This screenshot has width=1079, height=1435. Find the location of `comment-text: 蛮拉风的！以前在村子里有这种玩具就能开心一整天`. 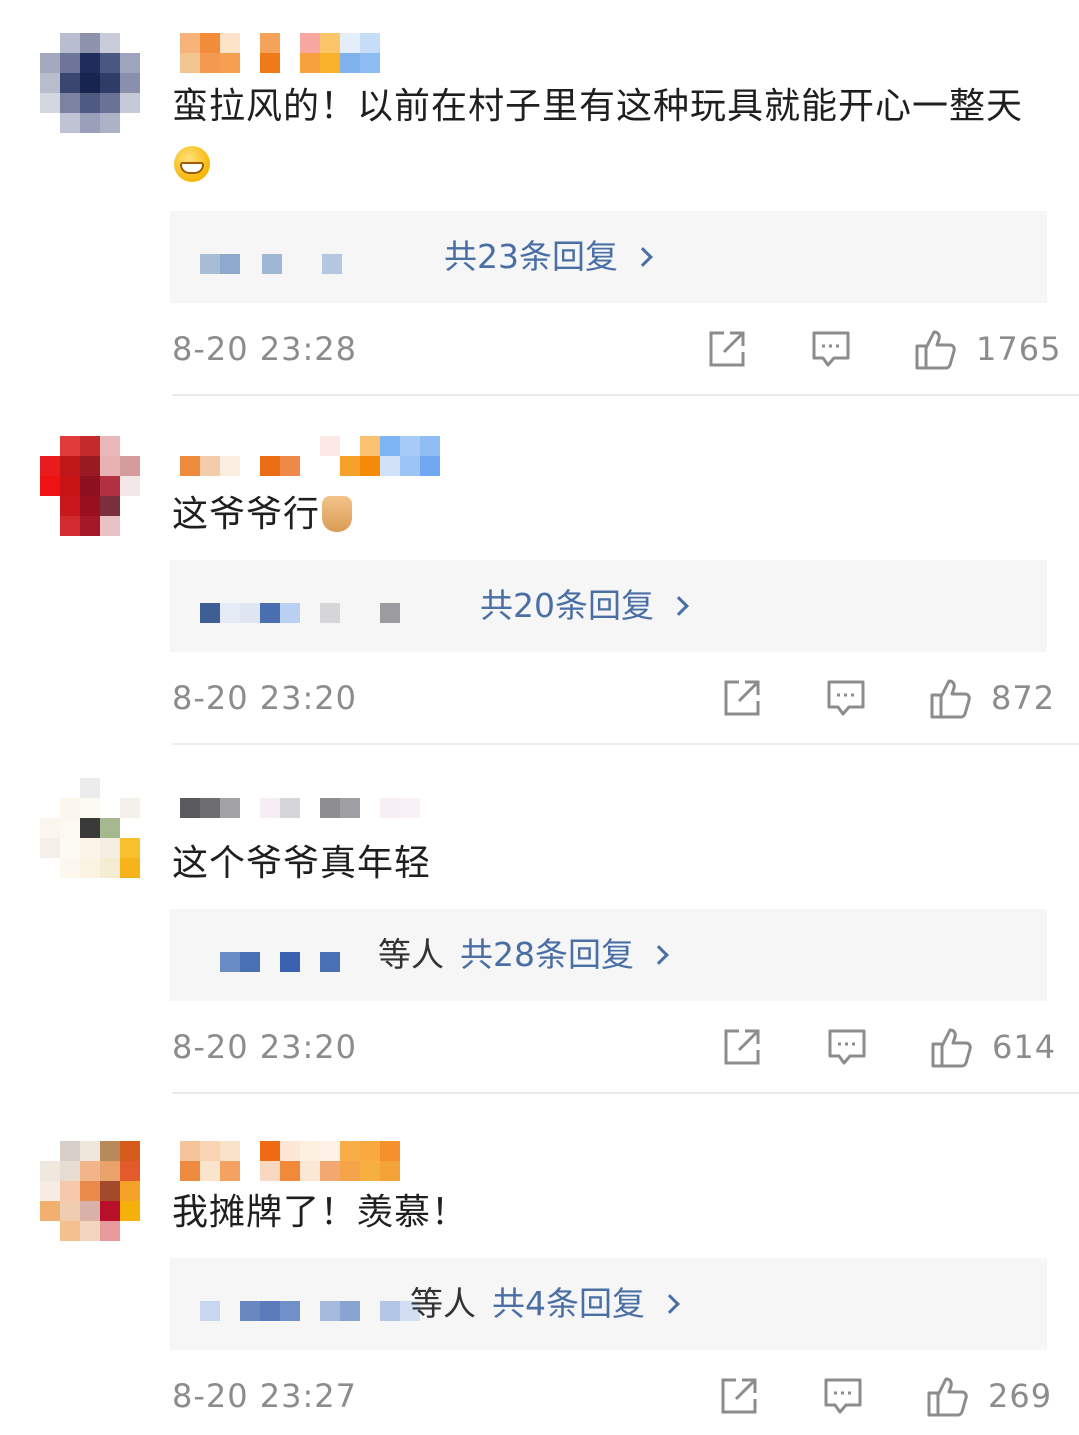

comment-text: 蛮拉风的！以前在村子里有这种玩具就能开心一整天 is located at coordinates (602, 136).